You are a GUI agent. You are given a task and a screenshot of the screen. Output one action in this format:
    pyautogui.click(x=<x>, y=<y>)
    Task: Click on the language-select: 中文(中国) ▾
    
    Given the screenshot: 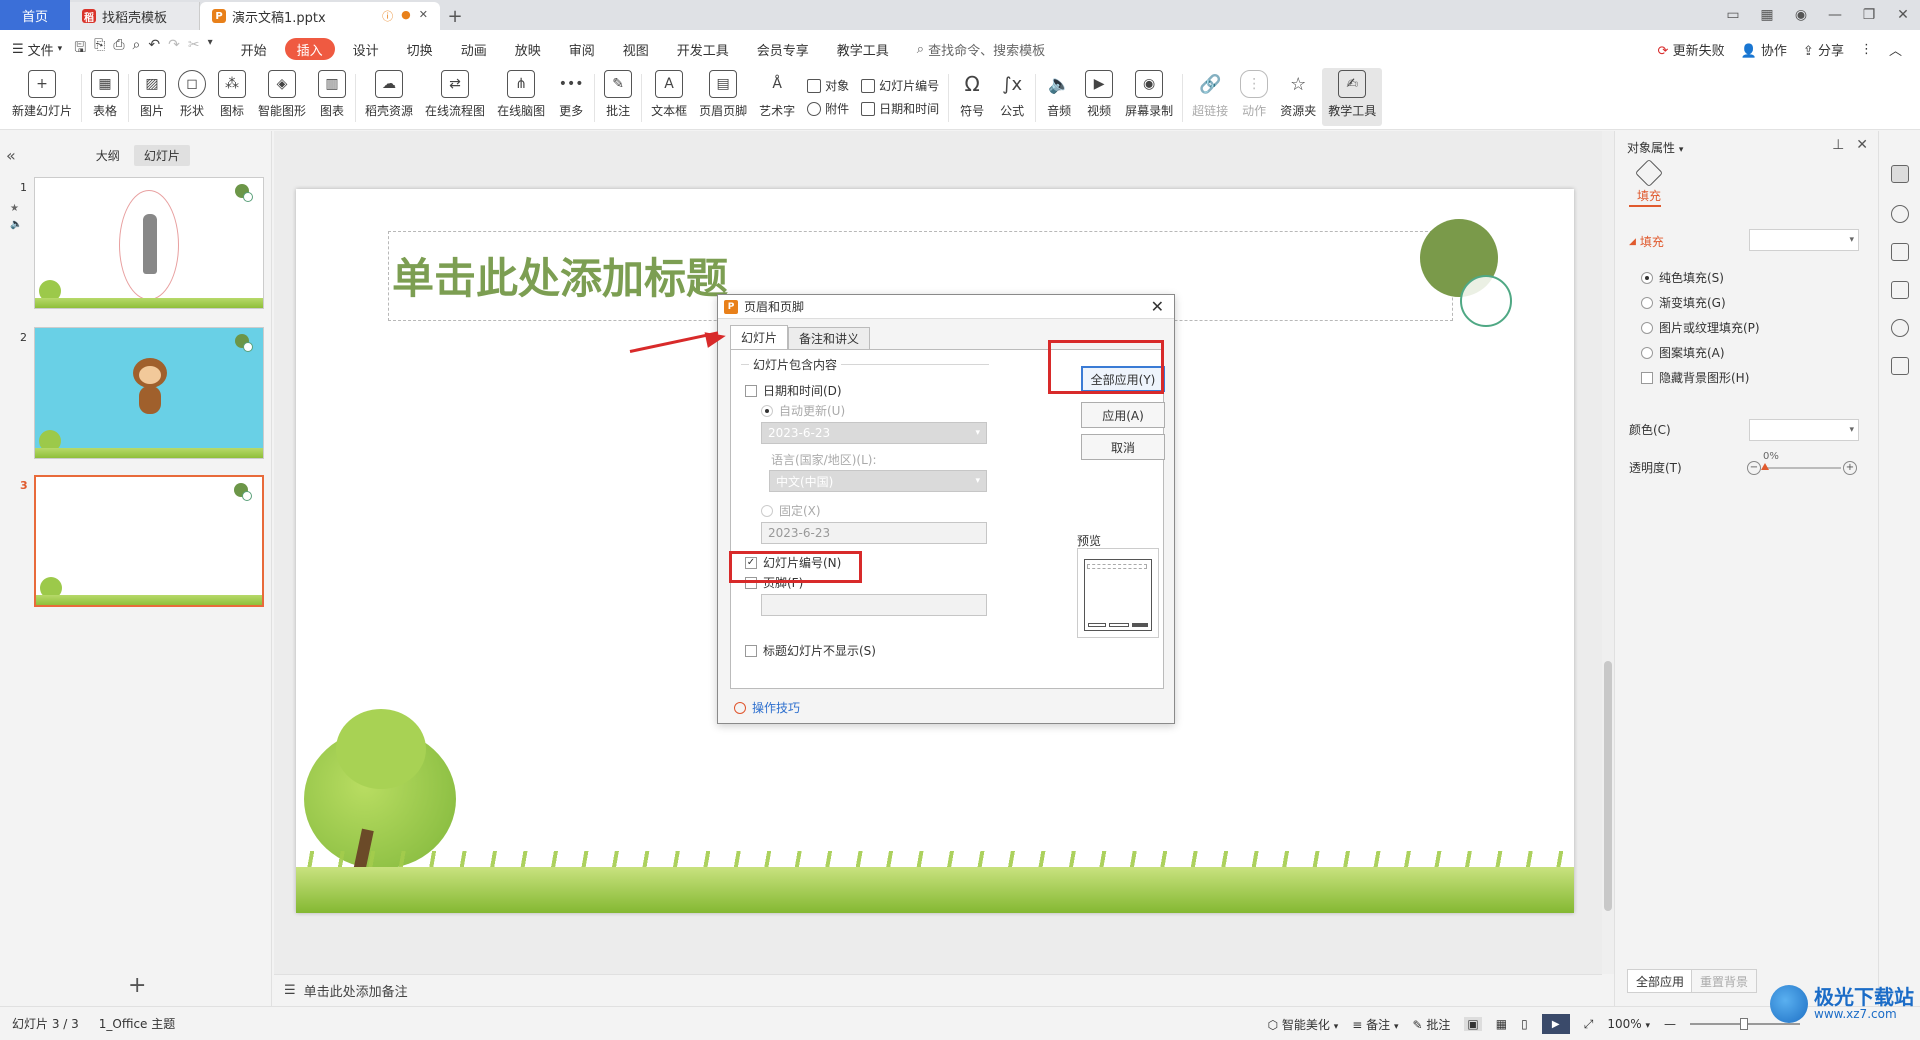 What is the action you would take?
    pyautogui.click(x=878, y=481)
    